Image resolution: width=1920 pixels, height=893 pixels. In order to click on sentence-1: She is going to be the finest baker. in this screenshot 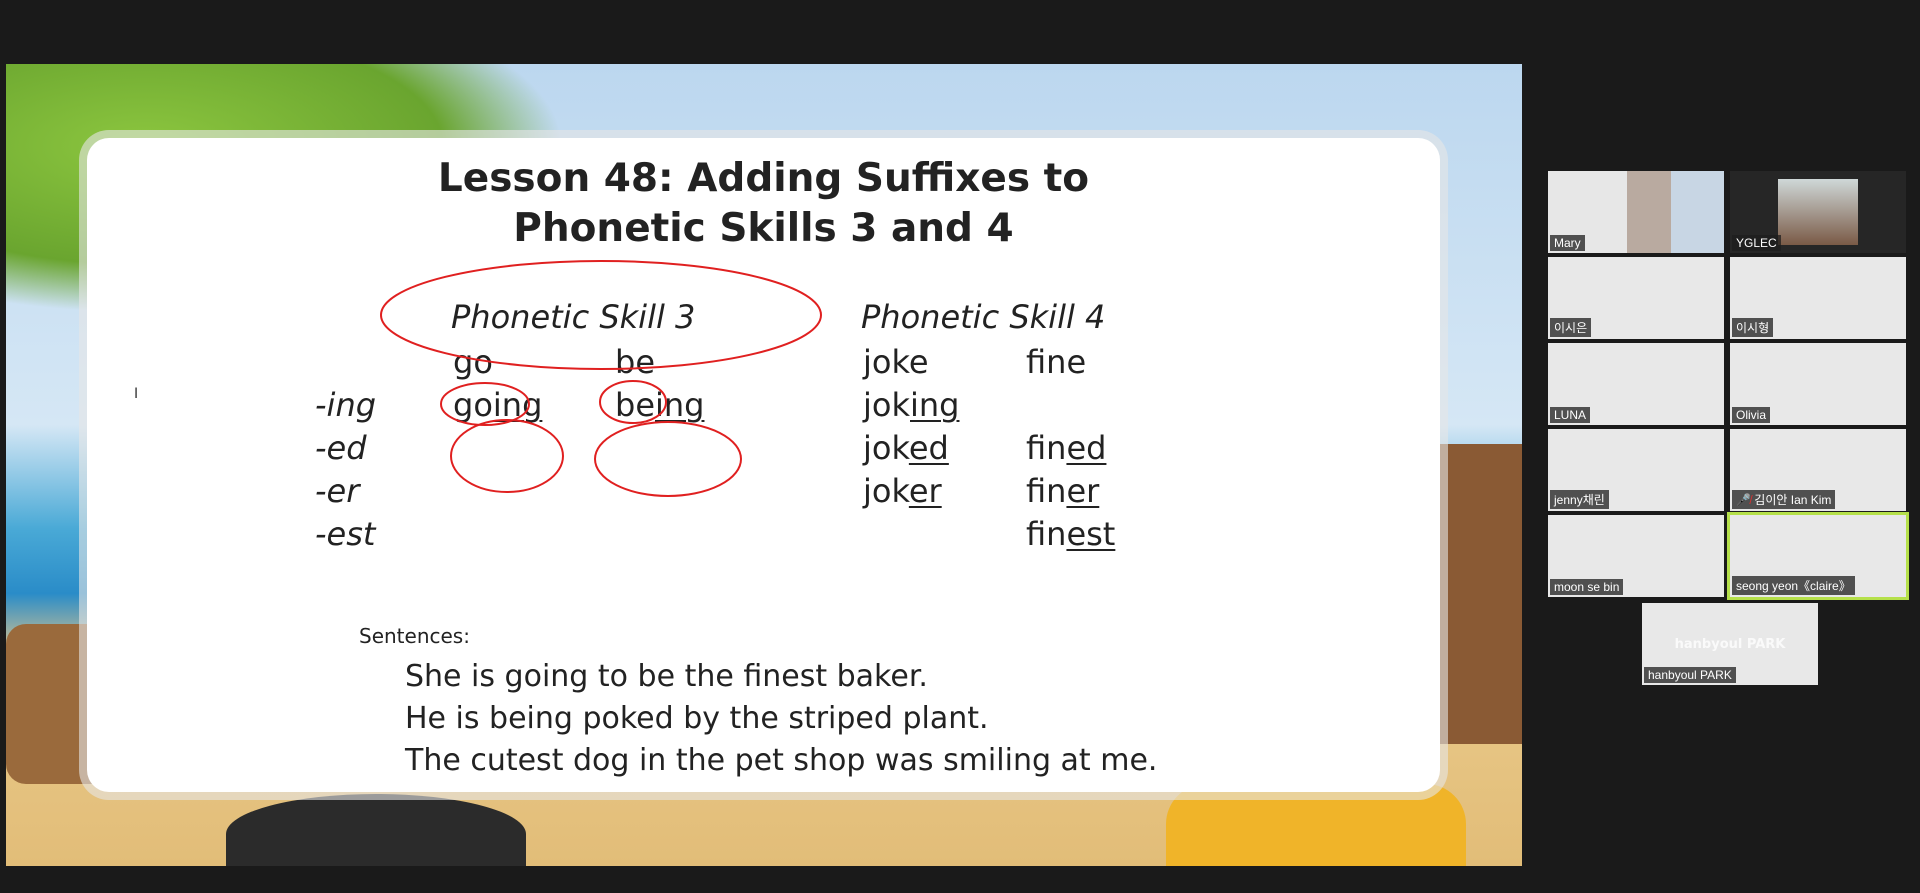, I will do `click(666, 676)`.